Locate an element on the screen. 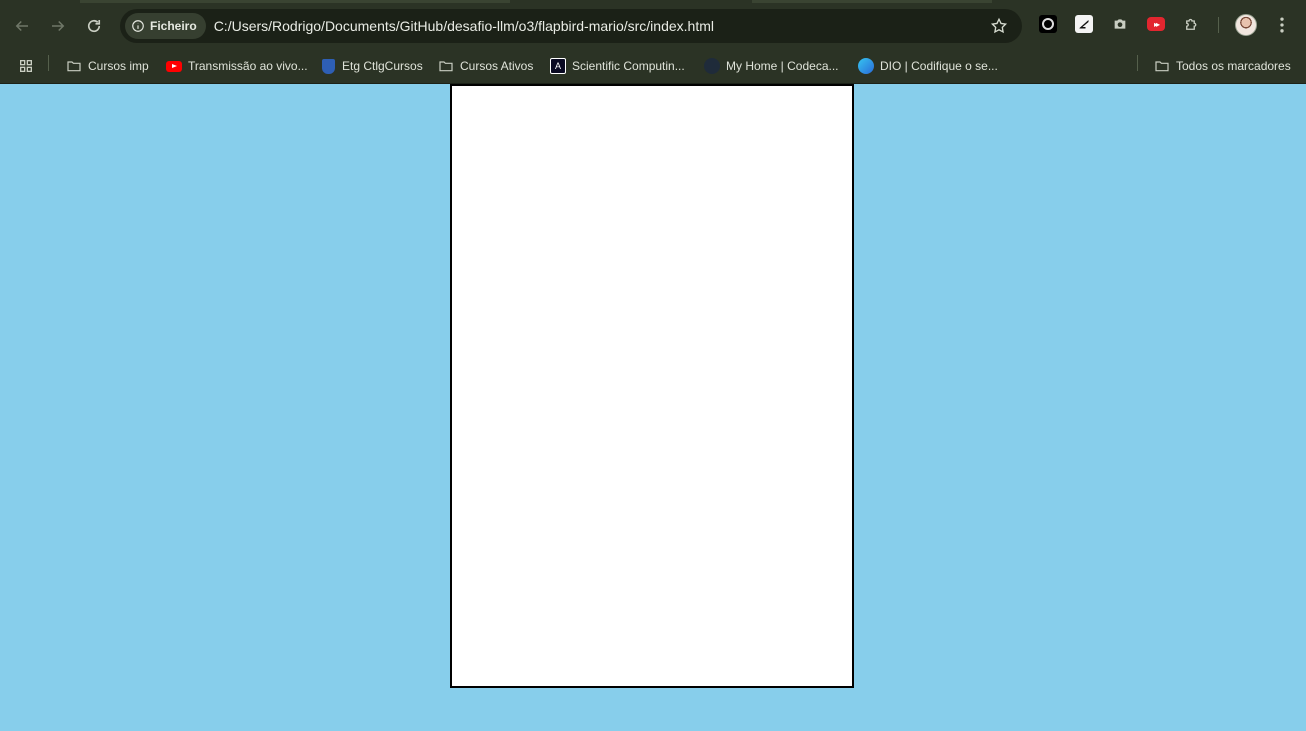 The image size is (1306, 731). all-bookmarks-button: Todos os marcadores is located at coordinates (1222, 66).